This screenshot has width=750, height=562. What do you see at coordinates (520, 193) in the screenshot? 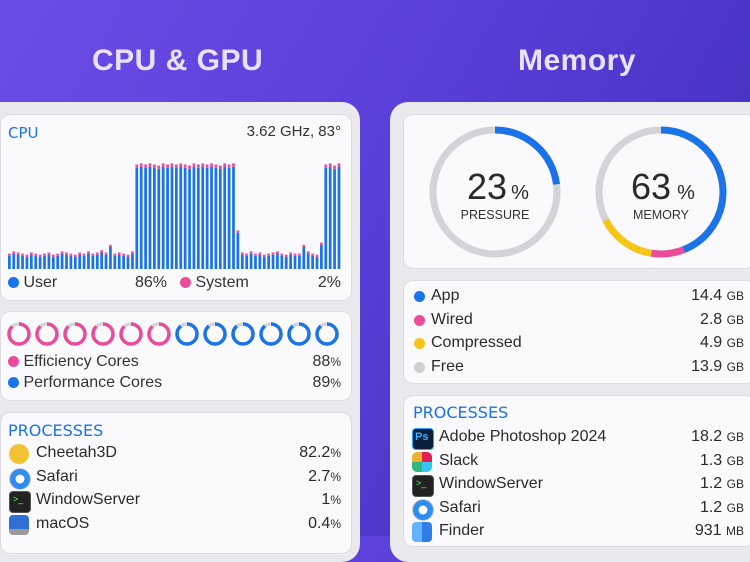
I see `pressure-unit: %` at bounding box center [520, 193].